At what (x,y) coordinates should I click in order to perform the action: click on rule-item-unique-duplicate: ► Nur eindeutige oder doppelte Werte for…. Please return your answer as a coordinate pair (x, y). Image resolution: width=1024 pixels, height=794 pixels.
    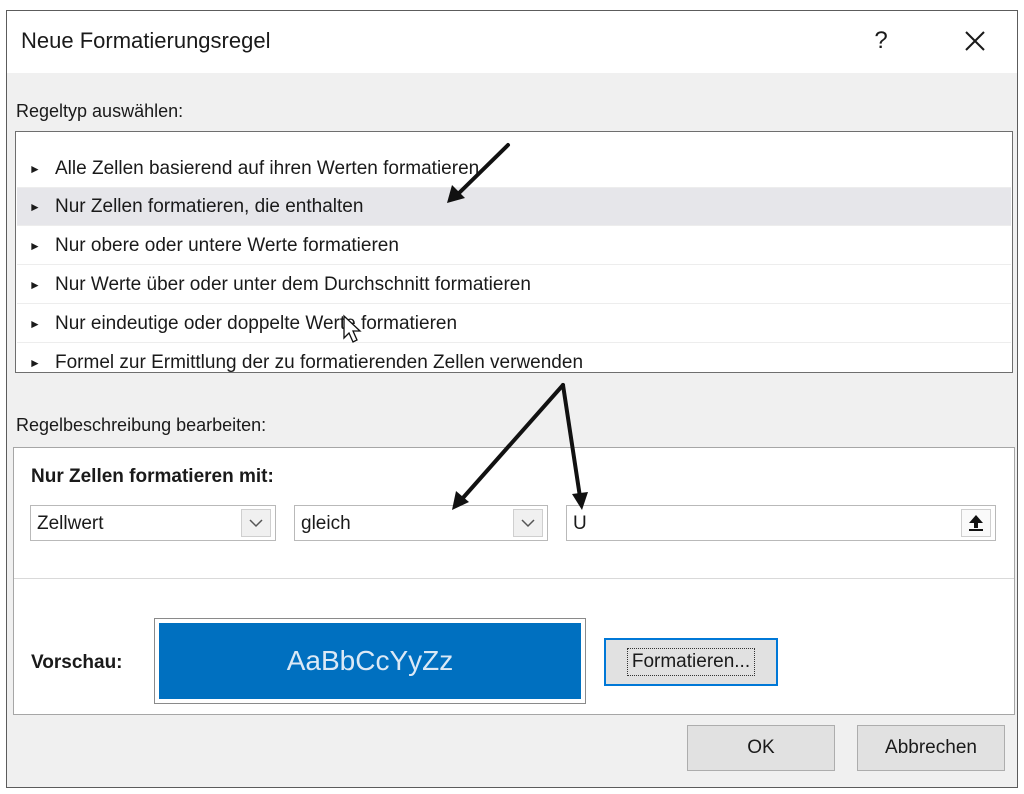
    Looking at the image, I should click on (514, 324).